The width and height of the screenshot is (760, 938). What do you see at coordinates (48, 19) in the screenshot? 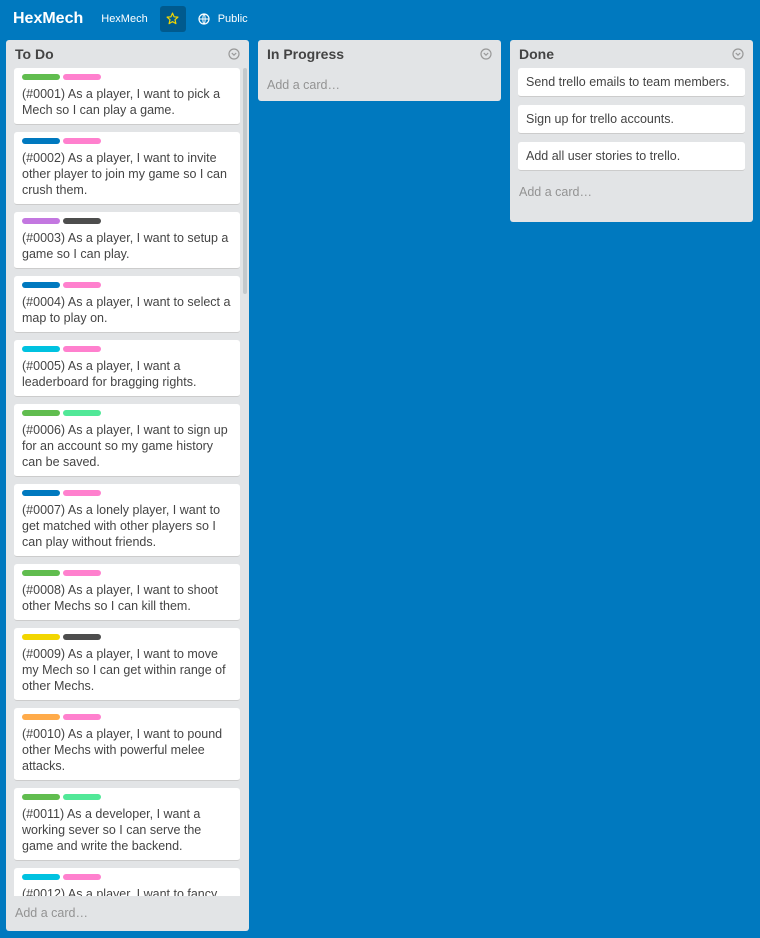
I see `board-title: HexMech` at bounding box center [48, 19].